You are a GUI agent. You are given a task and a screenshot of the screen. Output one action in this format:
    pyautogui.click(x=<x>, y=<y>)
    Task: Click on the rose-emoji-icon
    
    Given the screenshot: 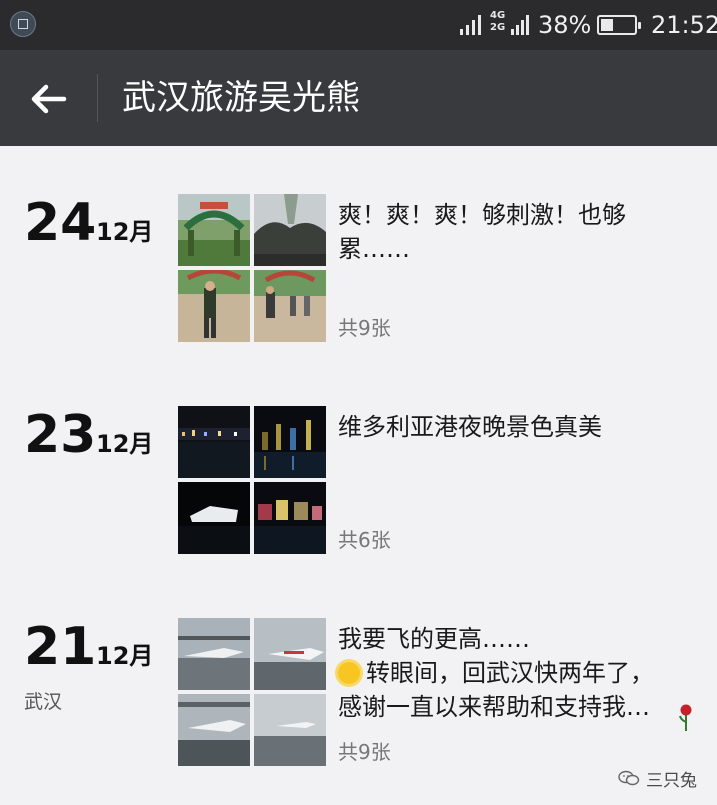 What is the action you would take?
    pyautogui.click(x=685, y=717)
    